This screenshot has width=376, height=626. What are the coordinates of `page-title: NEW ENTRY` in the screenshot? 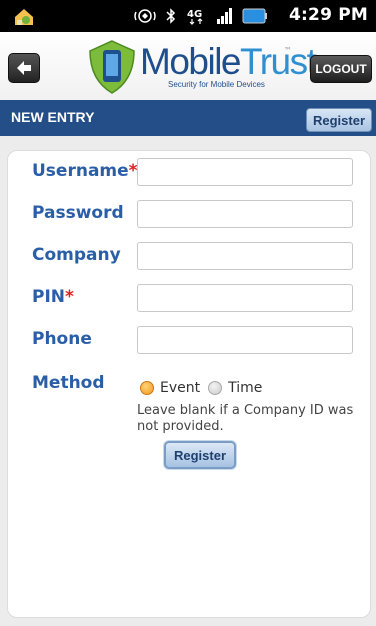 It's located at (53, 117).